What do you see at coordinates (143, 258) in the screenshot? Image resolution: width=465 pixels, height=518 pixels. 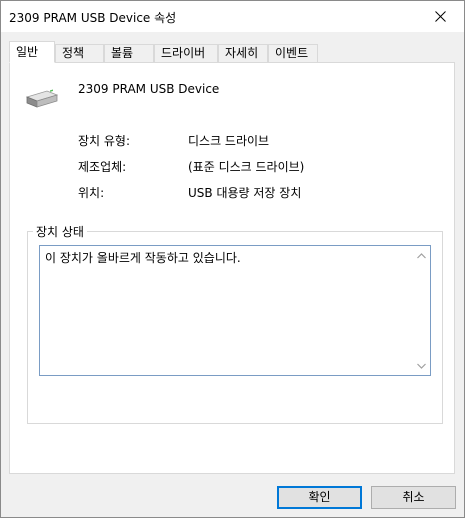 I see `device-status-text: 이 장치가 올바르게 작동하고 있습니다.` at bounding box center [143, 258].